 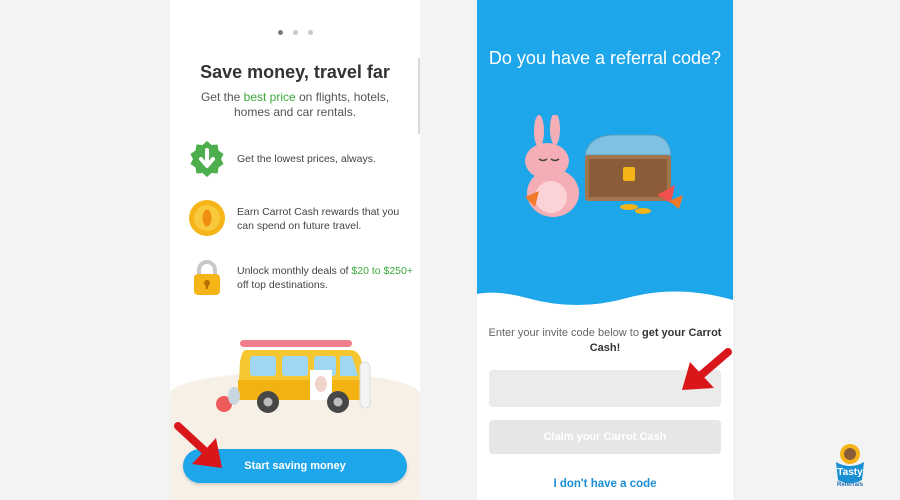 I want to click on bunny-treasure-illustration, so click(x=604, y=166).